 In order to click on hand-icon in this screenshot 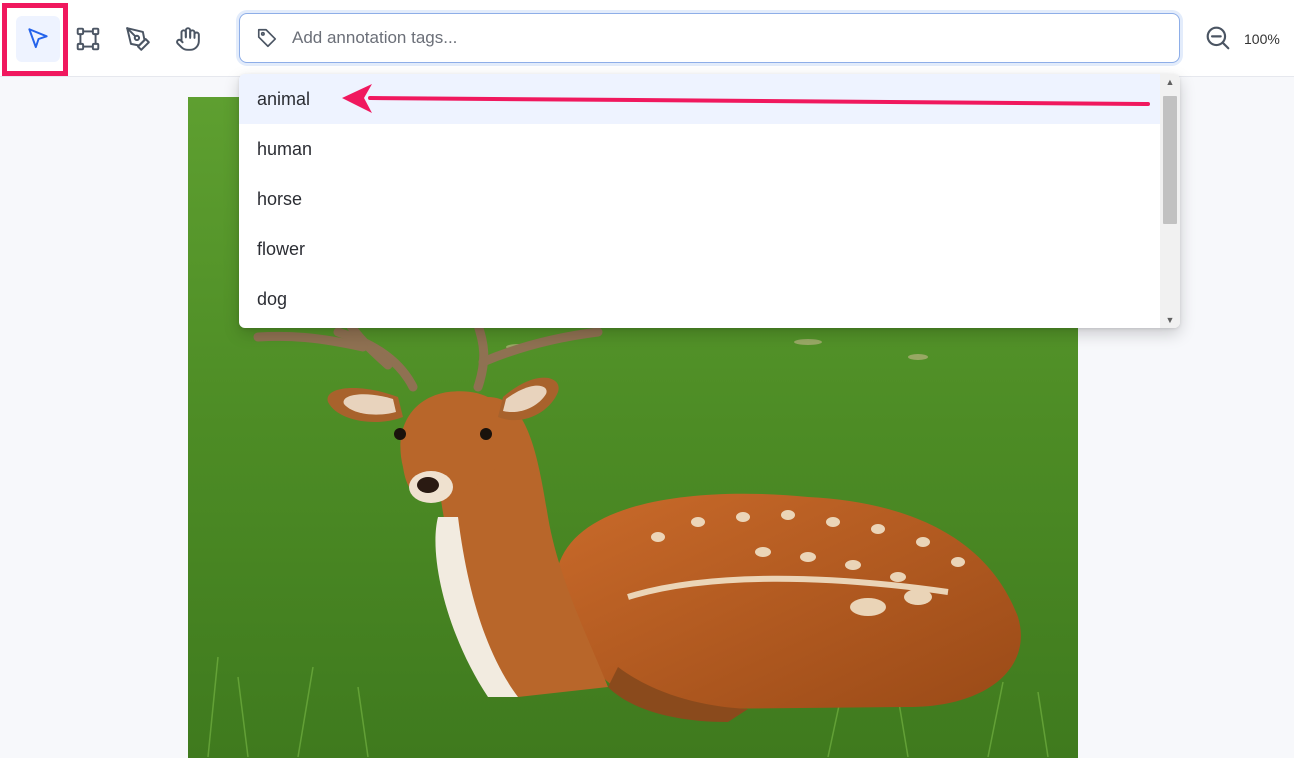, I will do `click(188, 39)`.